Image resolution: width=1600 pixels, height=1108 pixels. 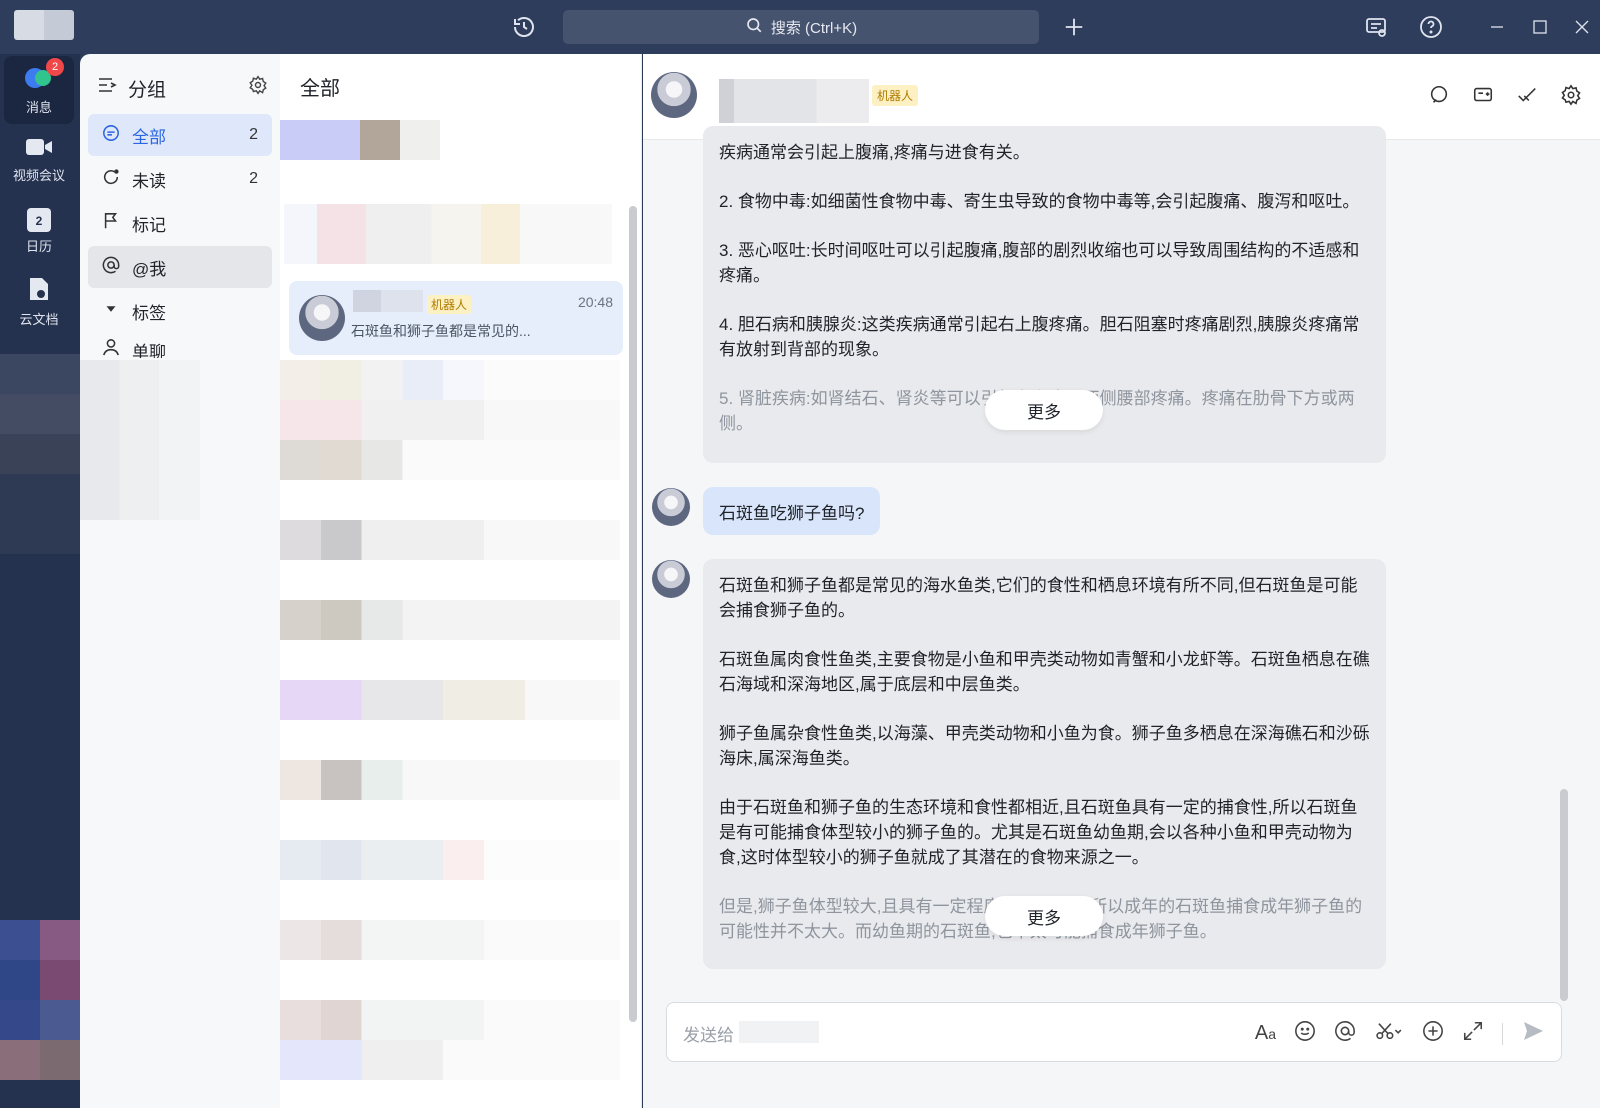 I want to click on nav-label: 云文档, so click(x=39, y=319).